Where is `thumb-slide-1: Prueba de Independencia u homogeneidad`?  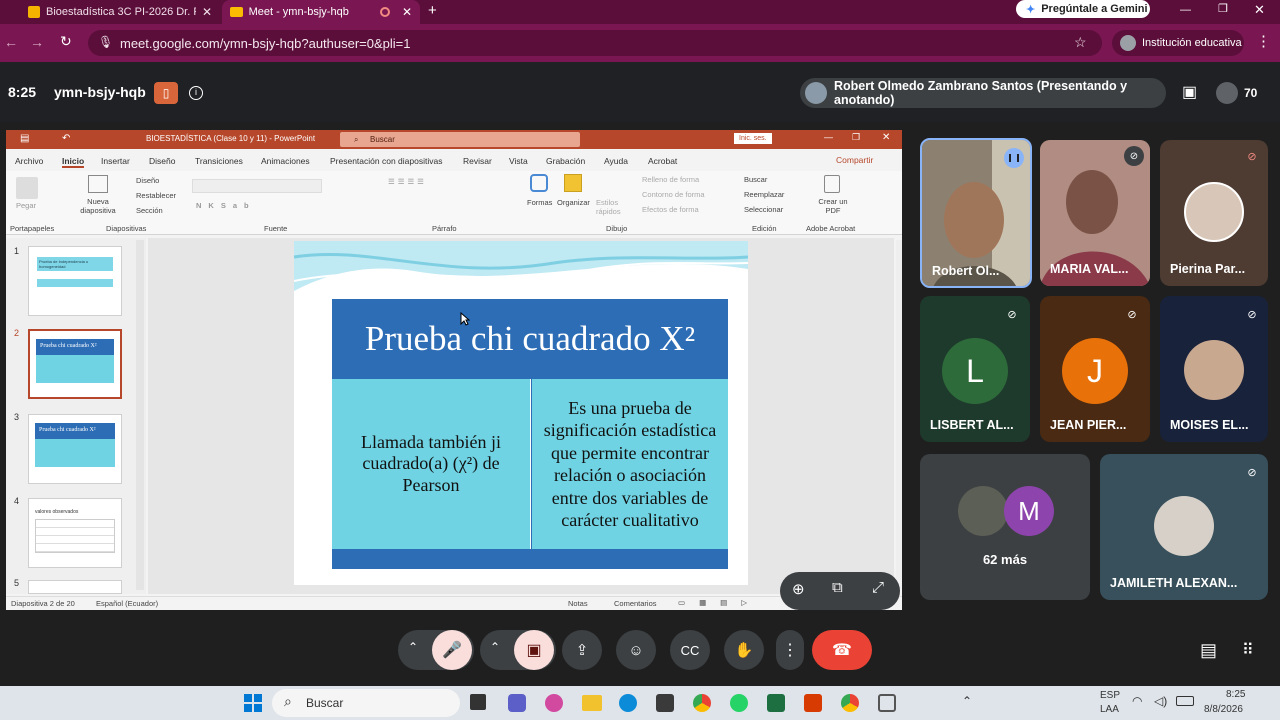
thumb-slide-1: Prueba de Independencia u homogeneidad is located at coordinates (75, 281).